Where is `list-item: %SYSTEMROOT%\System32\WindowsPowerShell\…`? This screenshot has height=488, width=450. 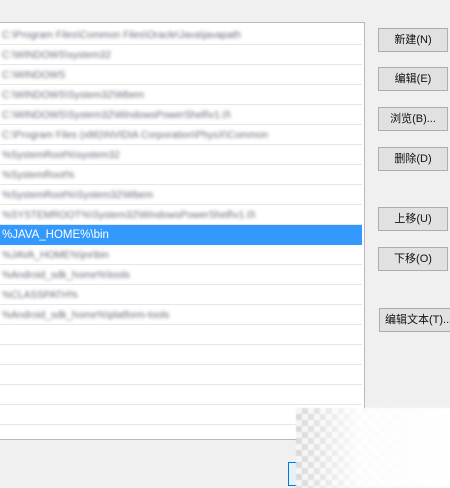
list-item: %SYSTEMROOT%\System32\WindowsPowerShell\… is located at coordinates (181, 215).